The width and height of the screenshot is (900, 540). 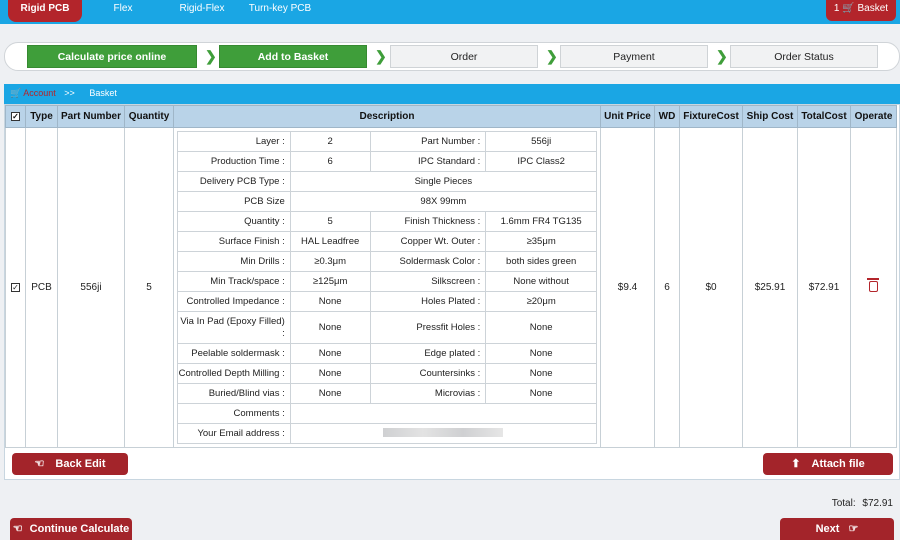 What do you see at coordinates (711, 116) in the screenshot?
I see `header-fixture-cost: FixtureCost` at bounding box center [711, 116].